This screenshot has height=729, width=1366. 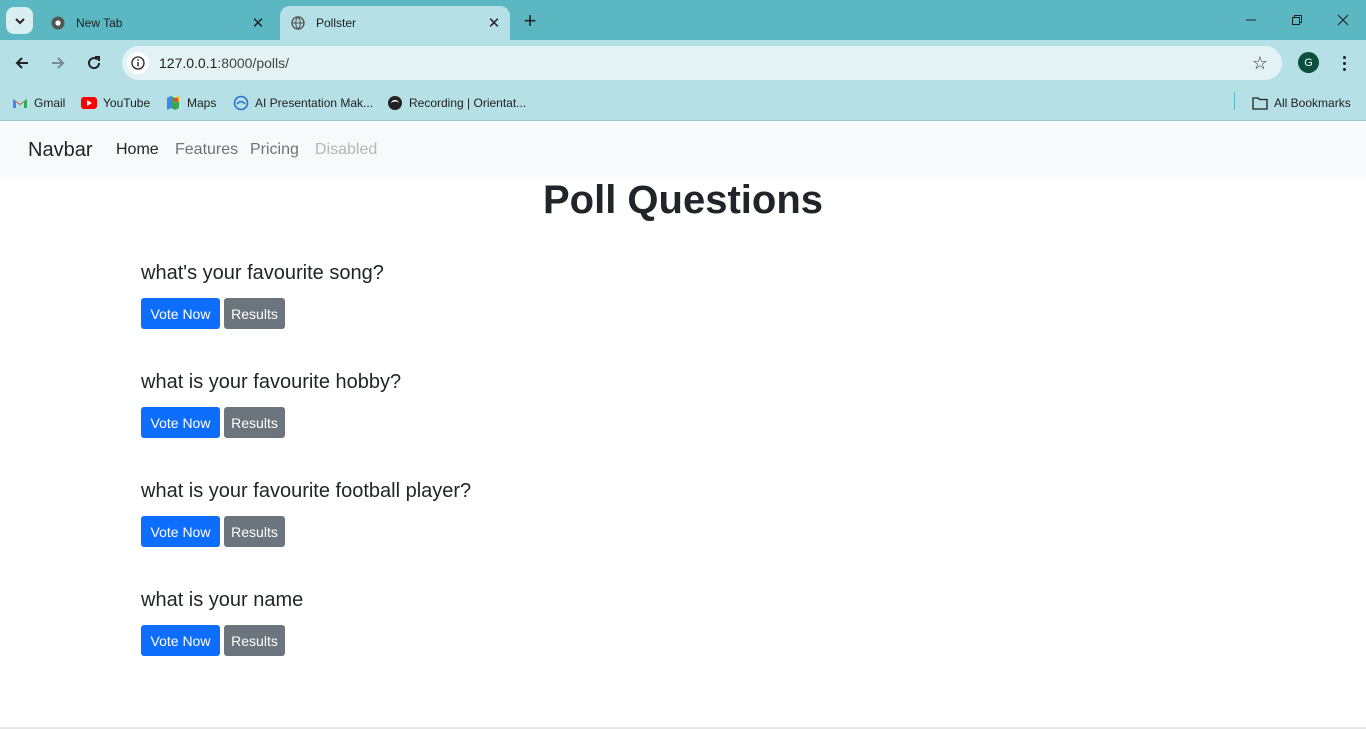 What do you see at coordinates (50, 103) in the screenshot?
I see `bookmark-label: Gmail` at bounding box center [50, 103].